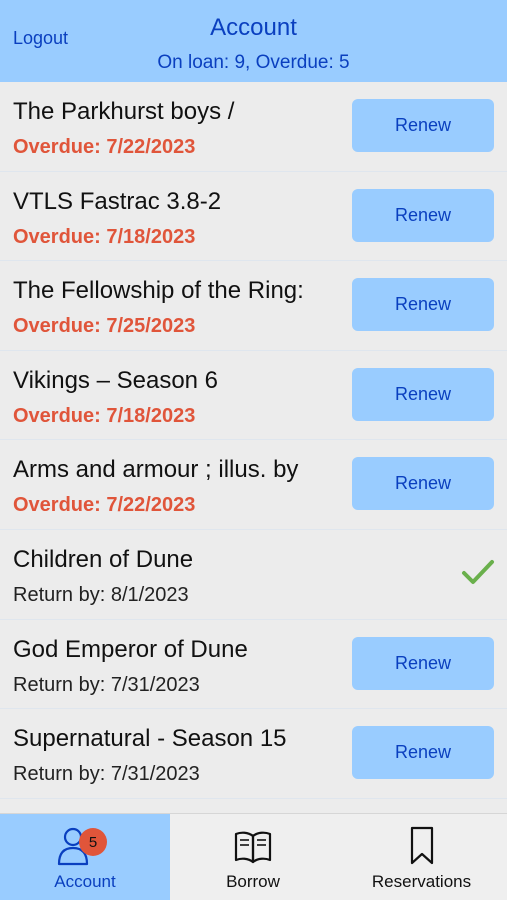 The height and width of the screenshot is (900, 507). What do you see at coordinates (253, 846) in the screenshot?
I see `book-icon` at bounding box center [253, 846].